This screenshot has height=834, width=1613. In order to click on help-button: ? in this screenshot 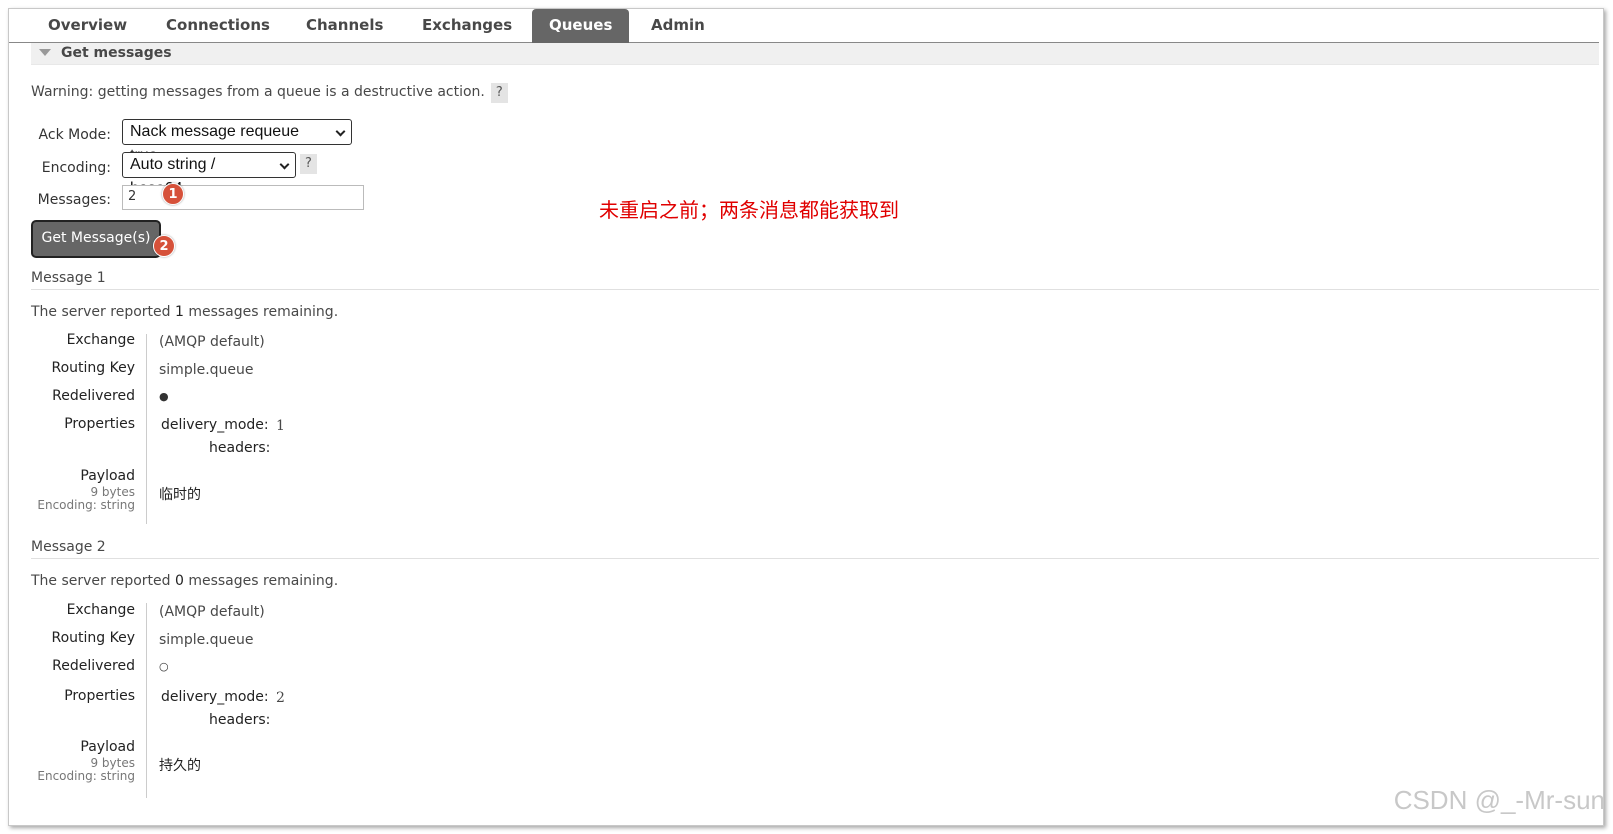, I will do `click(499, 93)`.